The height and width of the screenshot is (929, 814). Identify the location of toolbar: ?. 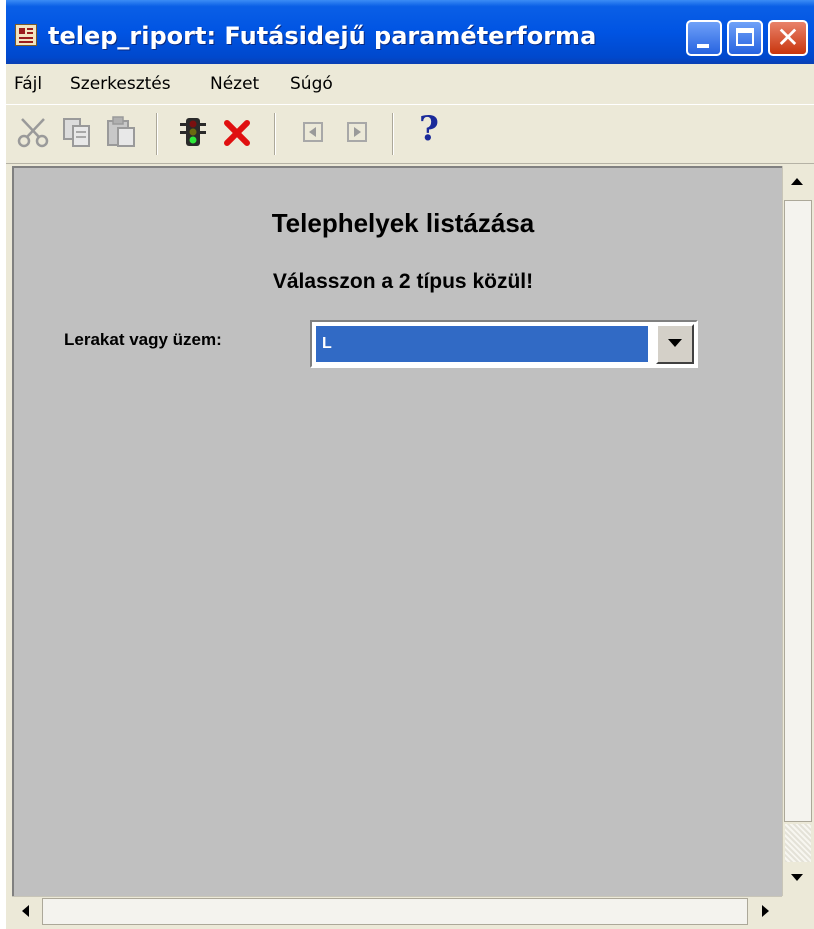
(410, 134).